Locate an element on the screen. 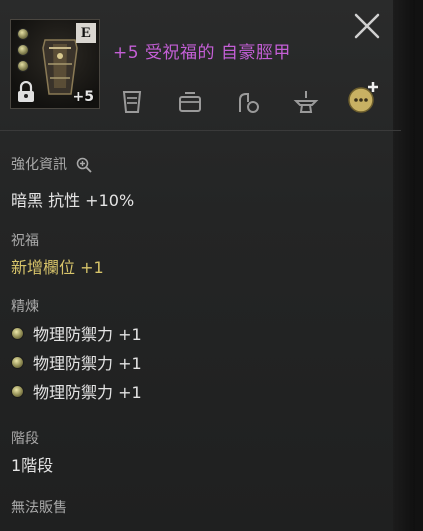  enhance-level-badge: +5 is located at coordinates (83, 97).